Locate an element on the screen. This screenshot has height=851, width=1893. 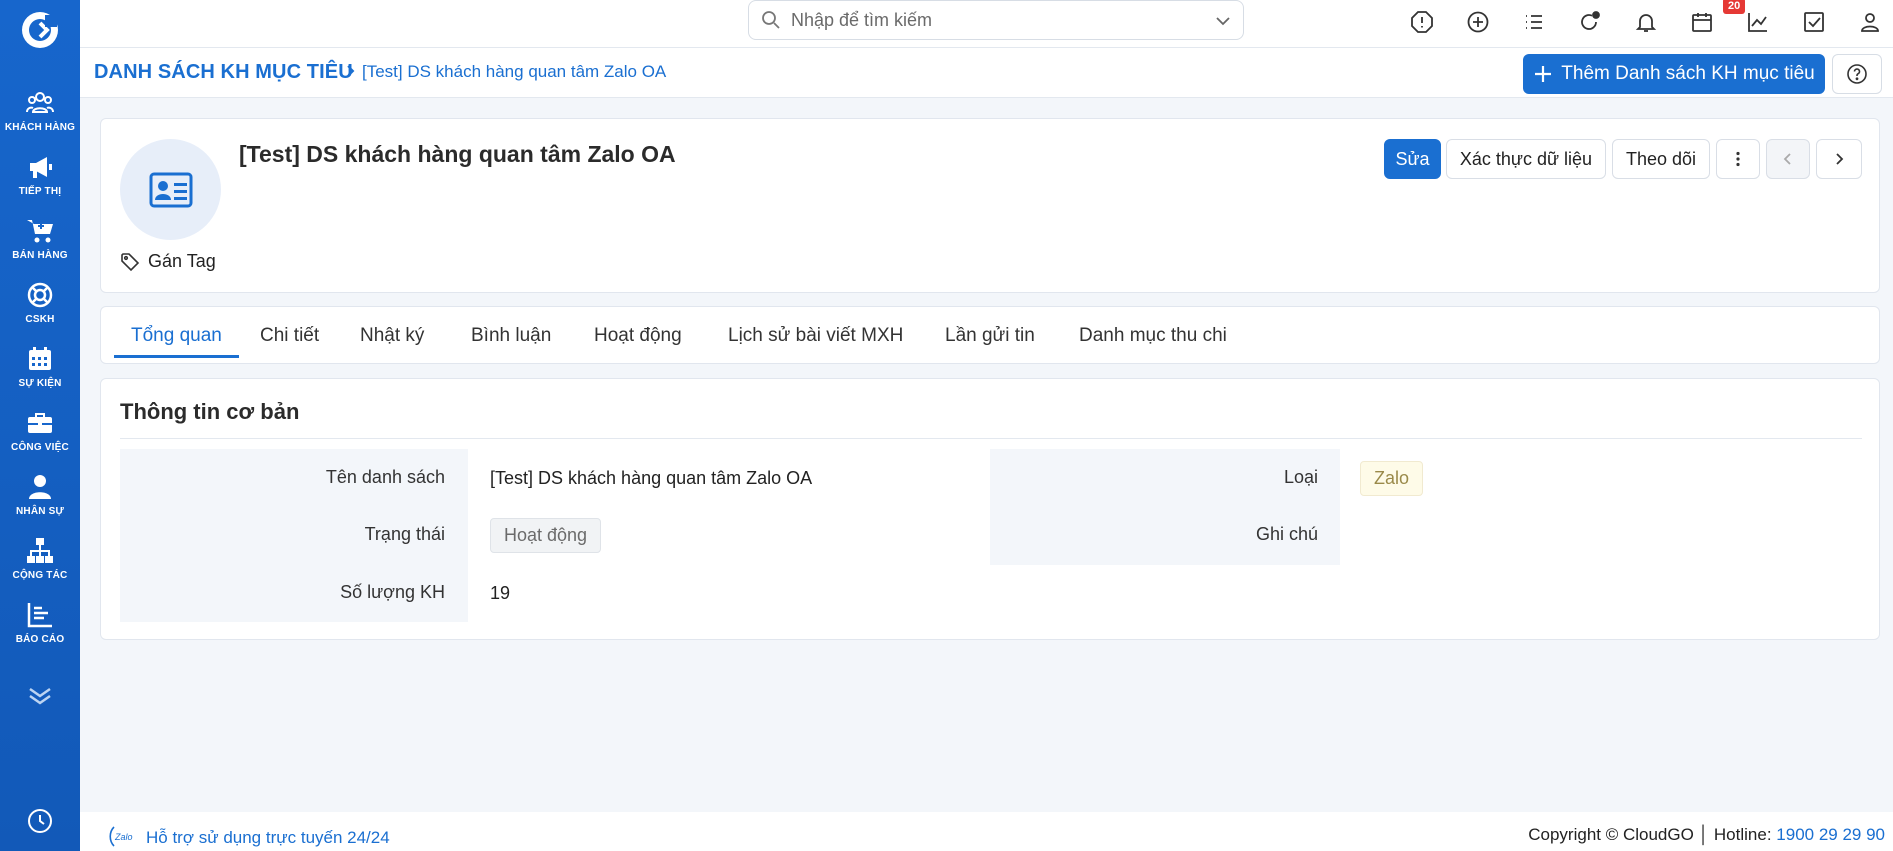
list-icon is located at coordinates (1534, 22).